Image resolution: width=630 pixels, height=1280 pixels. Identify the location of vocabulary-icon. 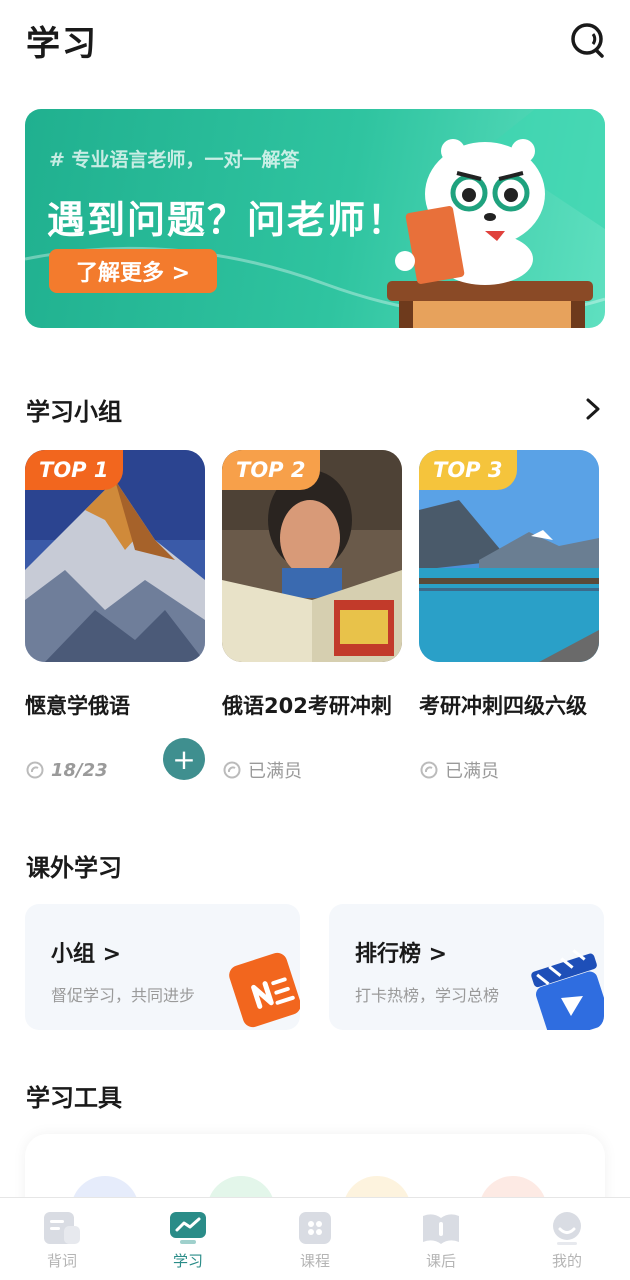
(62, 1228).